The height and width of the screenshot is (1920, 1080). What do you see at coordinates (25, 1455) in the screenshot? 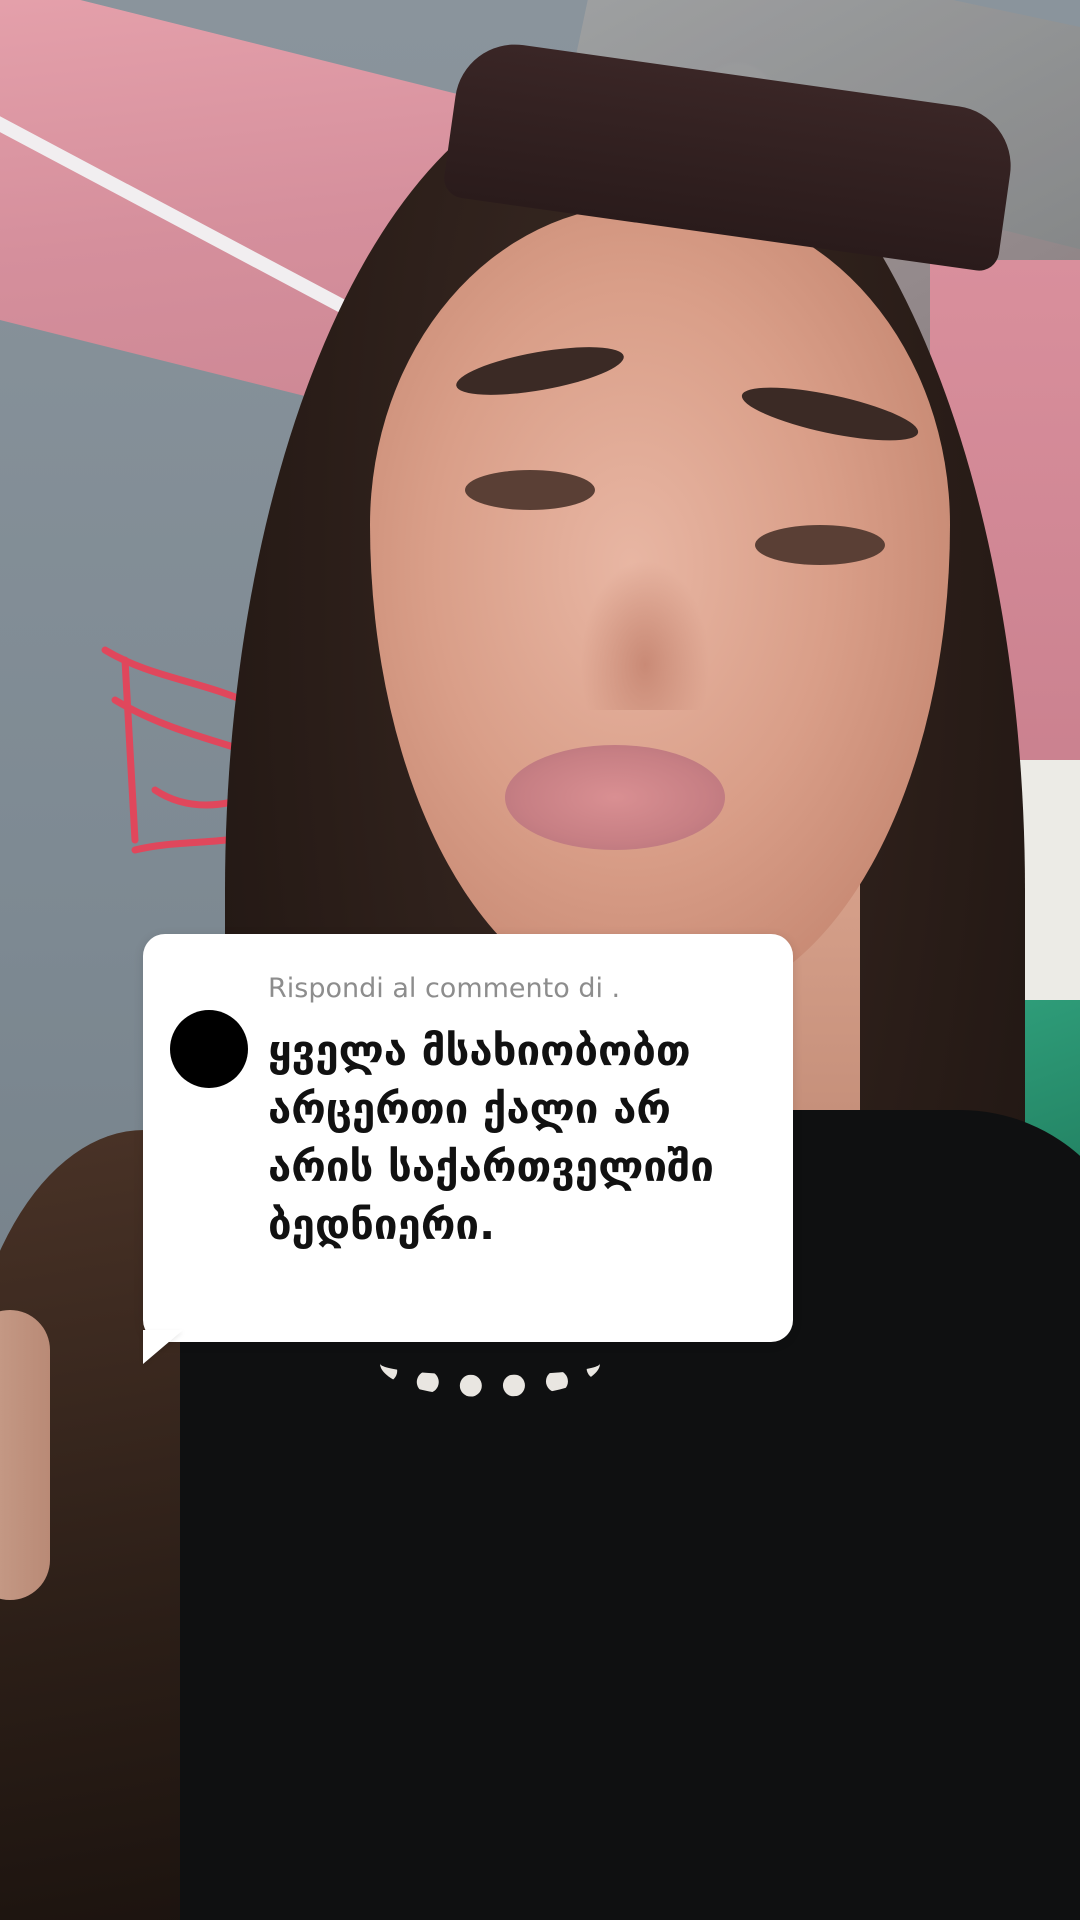
I see `hand` at bounding box center [25, 1455].